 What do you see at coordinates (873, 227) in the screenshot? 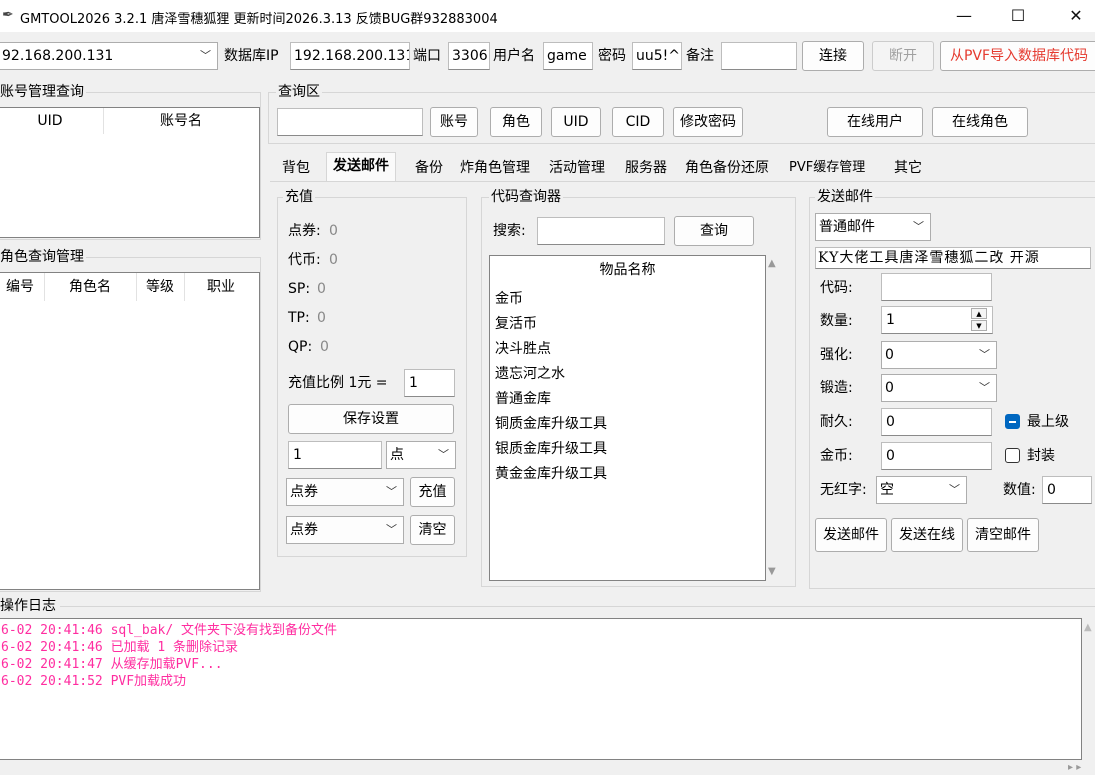
I see `mail-type-select: 普通邮件 ﹀` at bounding box center [873, 227].